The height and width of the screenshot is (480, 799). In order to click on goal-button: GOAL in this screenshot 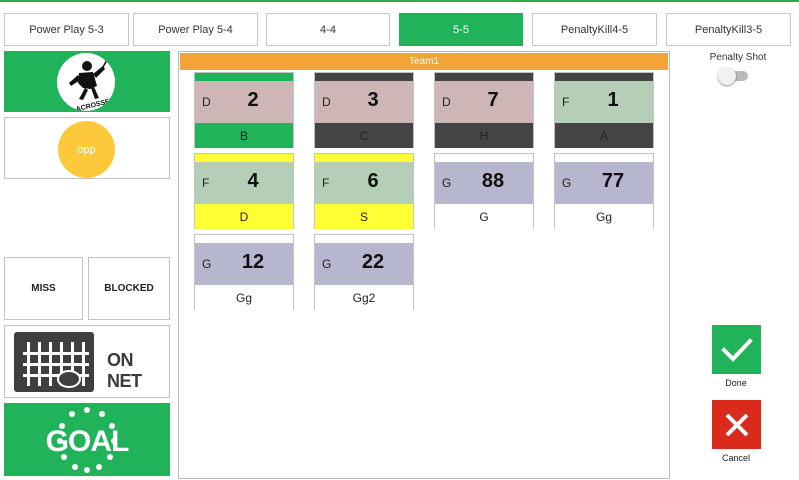, I will do `click(87, 439)`.